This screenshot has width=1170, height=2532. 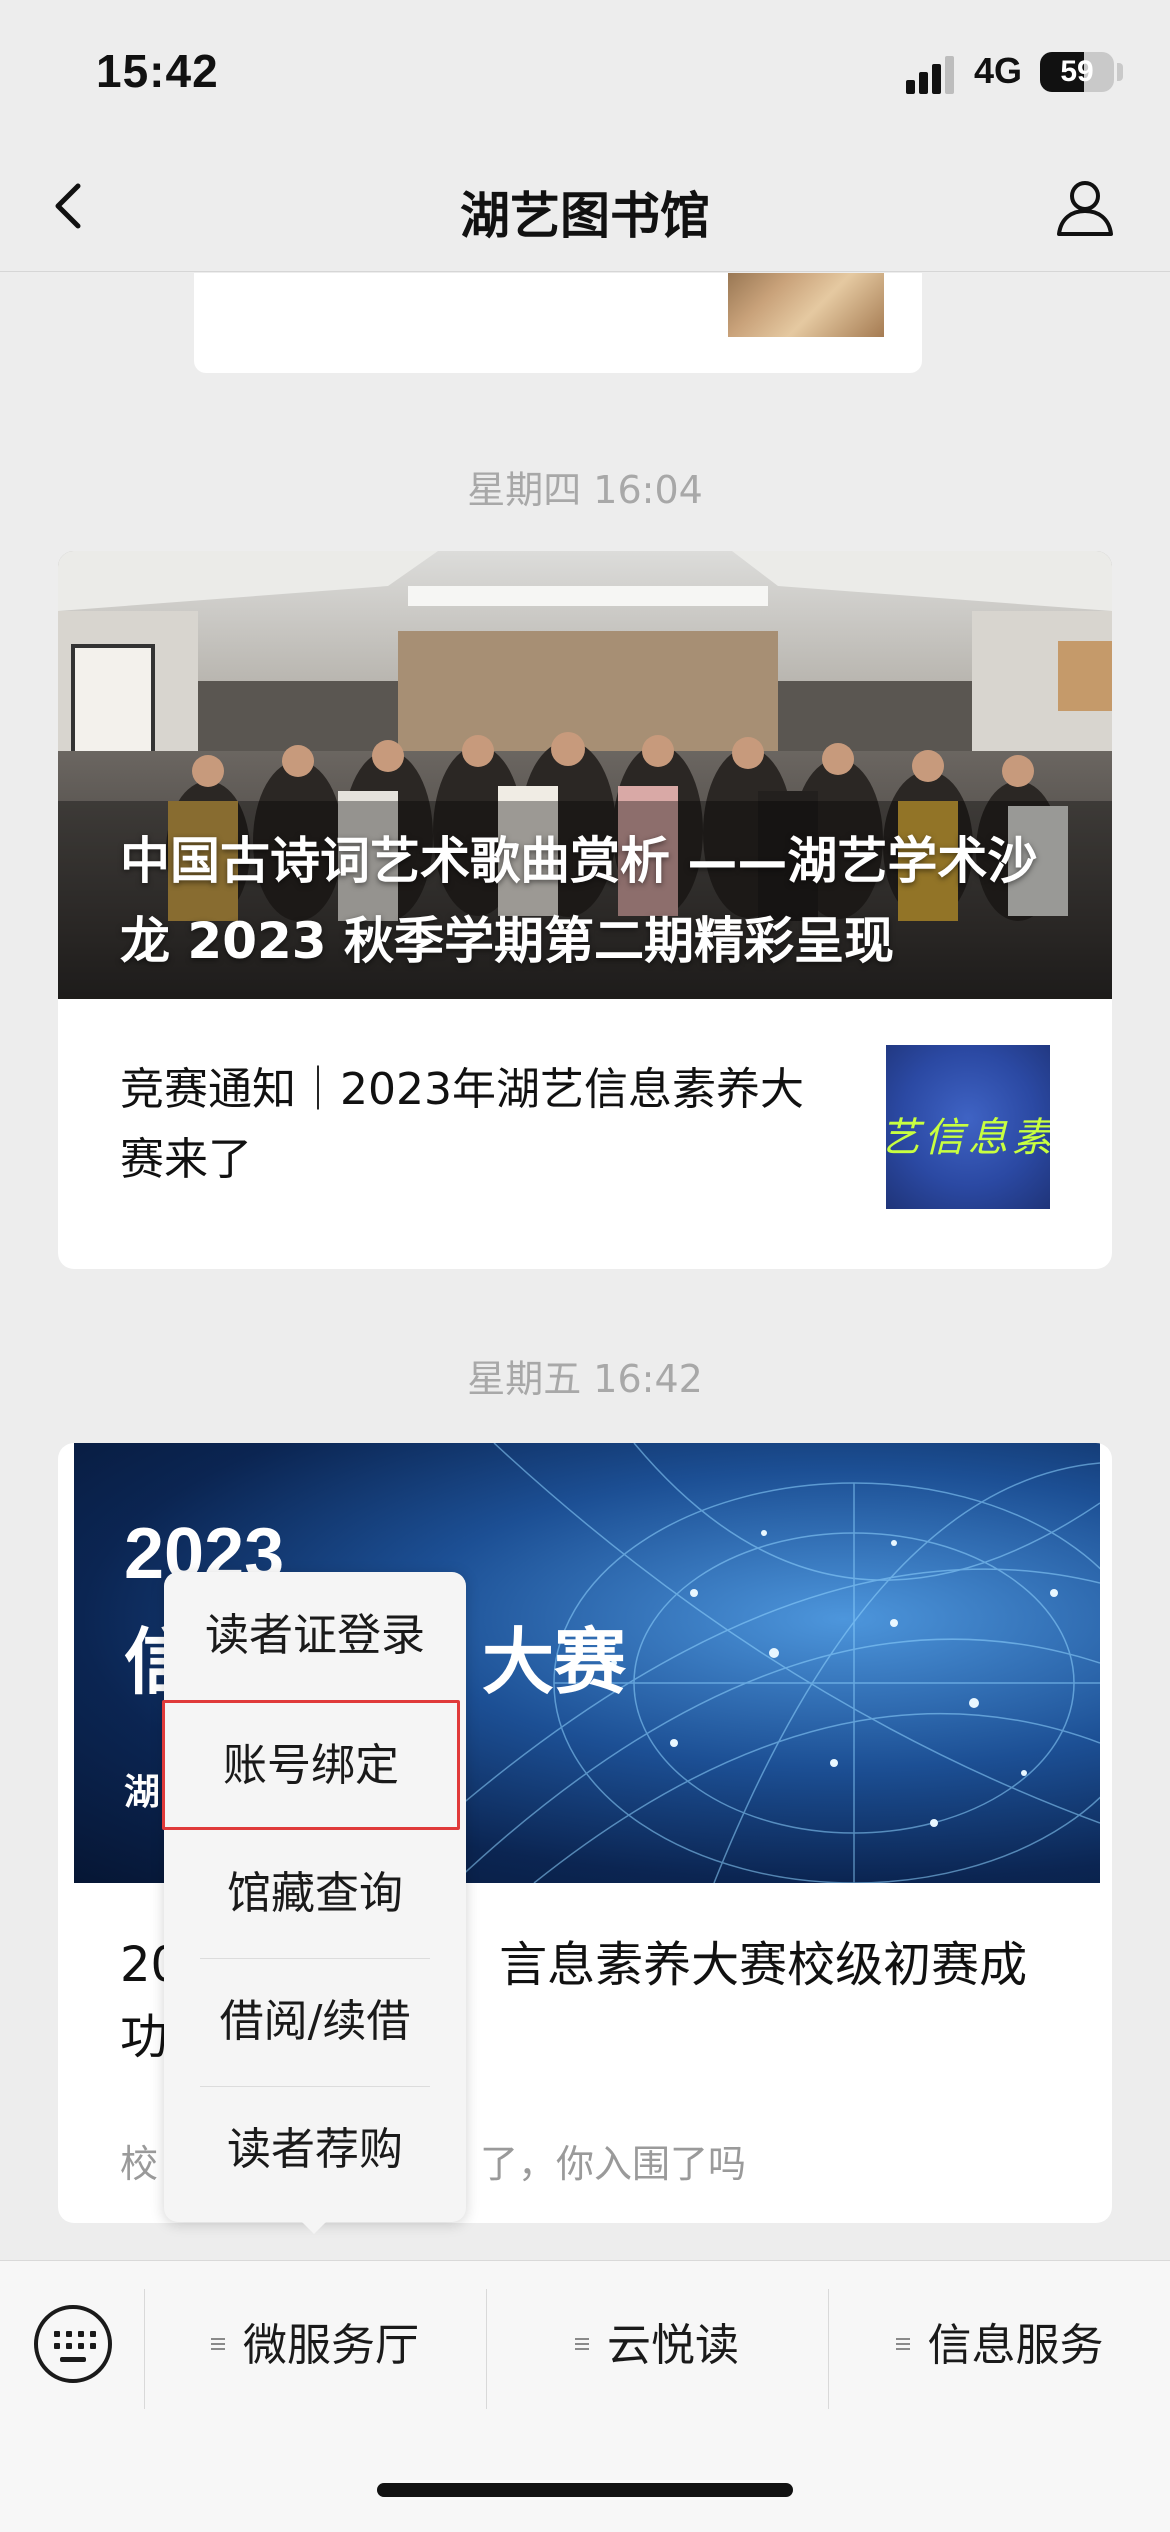 I want to click on page-title: 湖艺图书馆, so click(x=585, y=216).